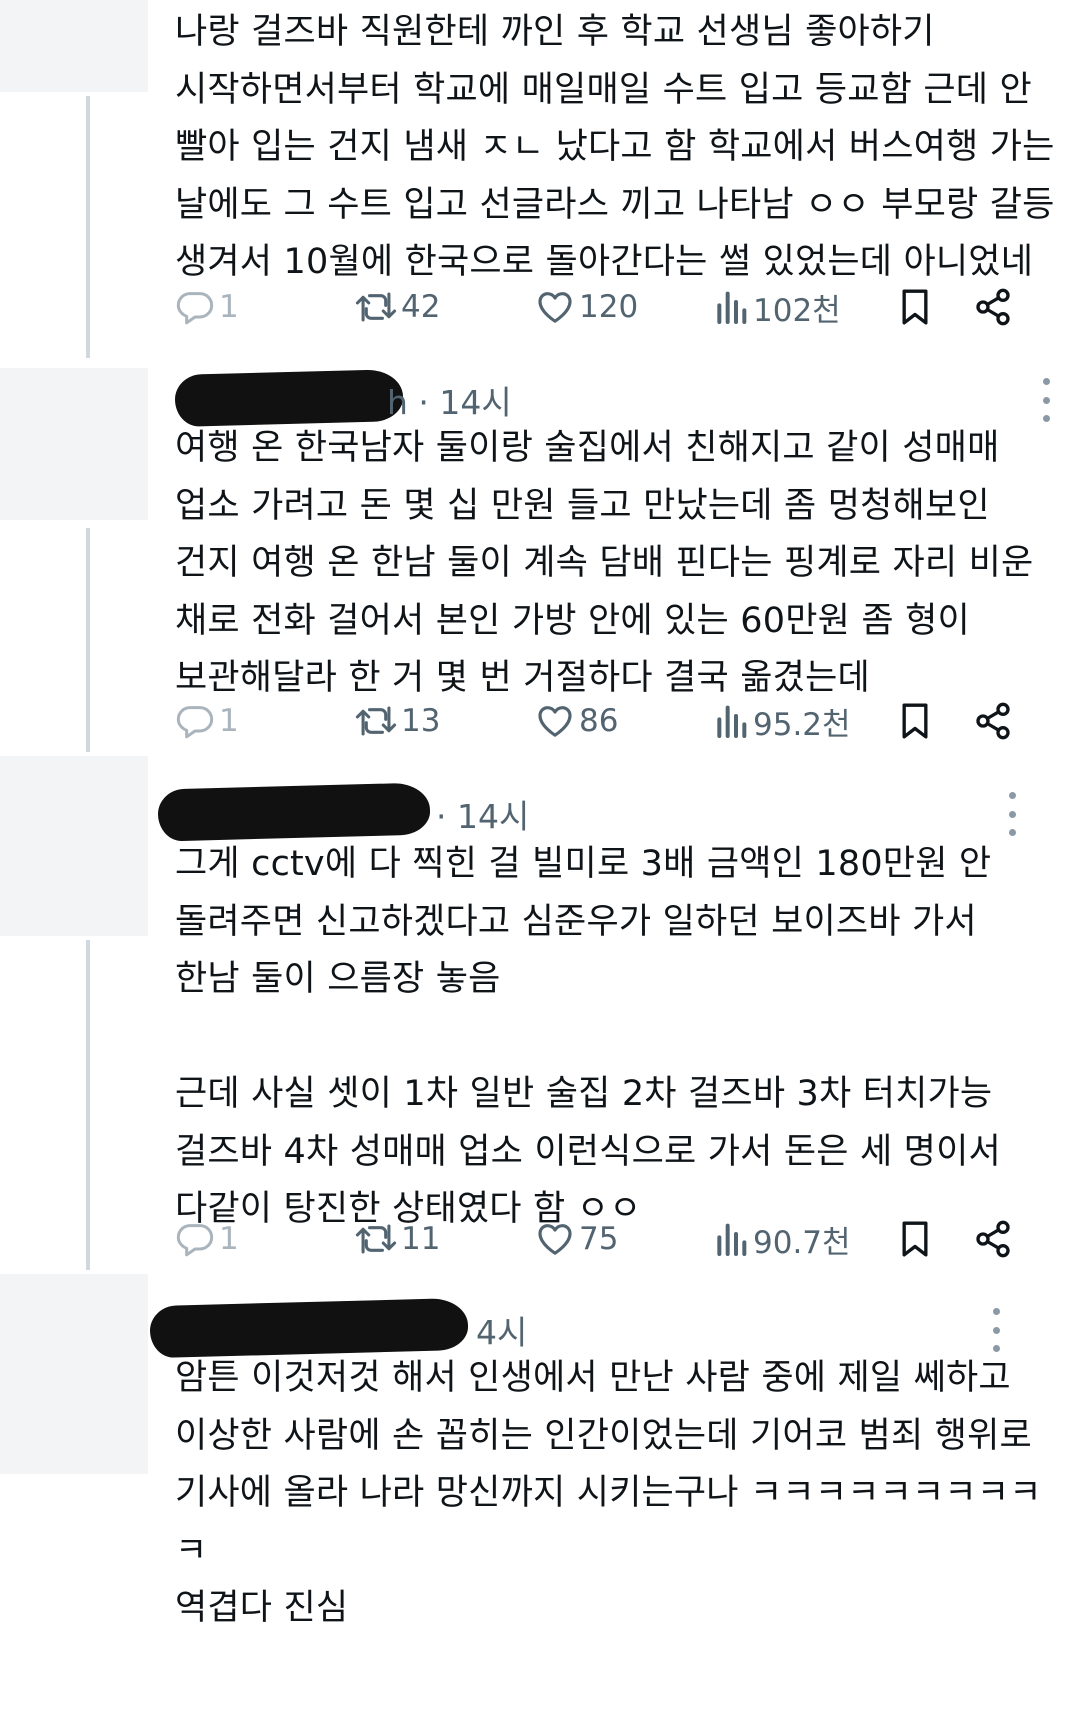 The height and width of the screenshot is (1716, 1080). What do you see at coordinates (502, 1332) in the screenshot?
I see `post-meta: 4시` at bounding box center [502, 1332].